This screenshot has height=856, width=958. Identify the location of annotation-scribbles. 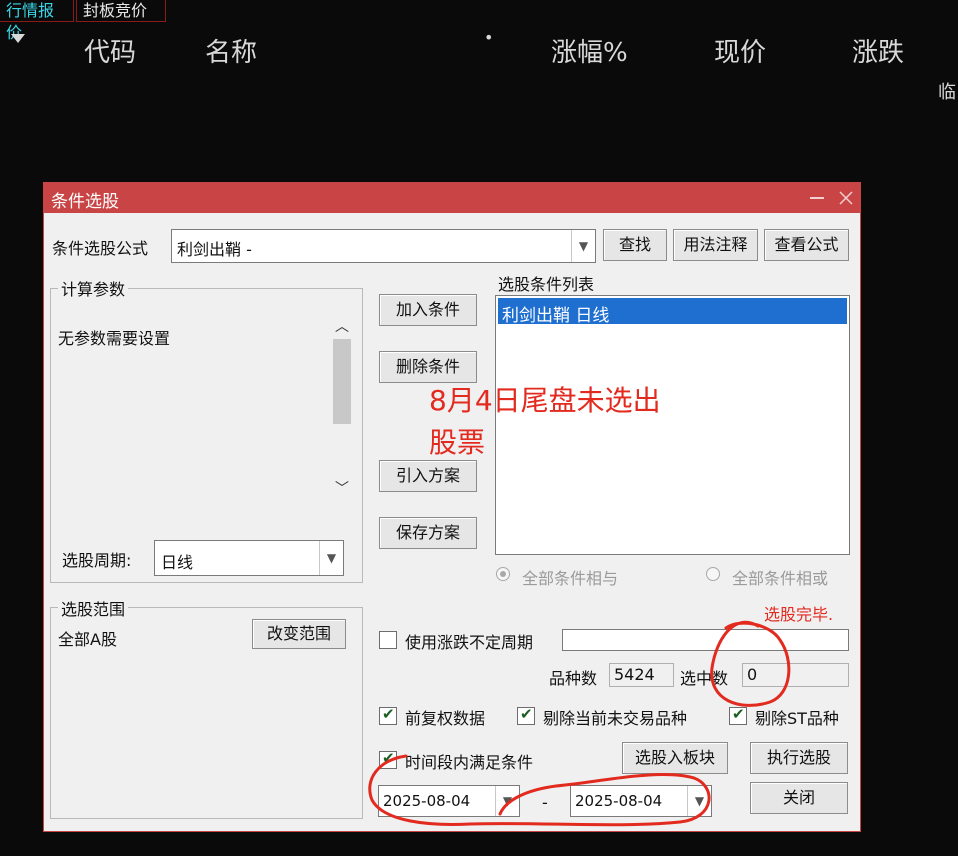
(579, 723).